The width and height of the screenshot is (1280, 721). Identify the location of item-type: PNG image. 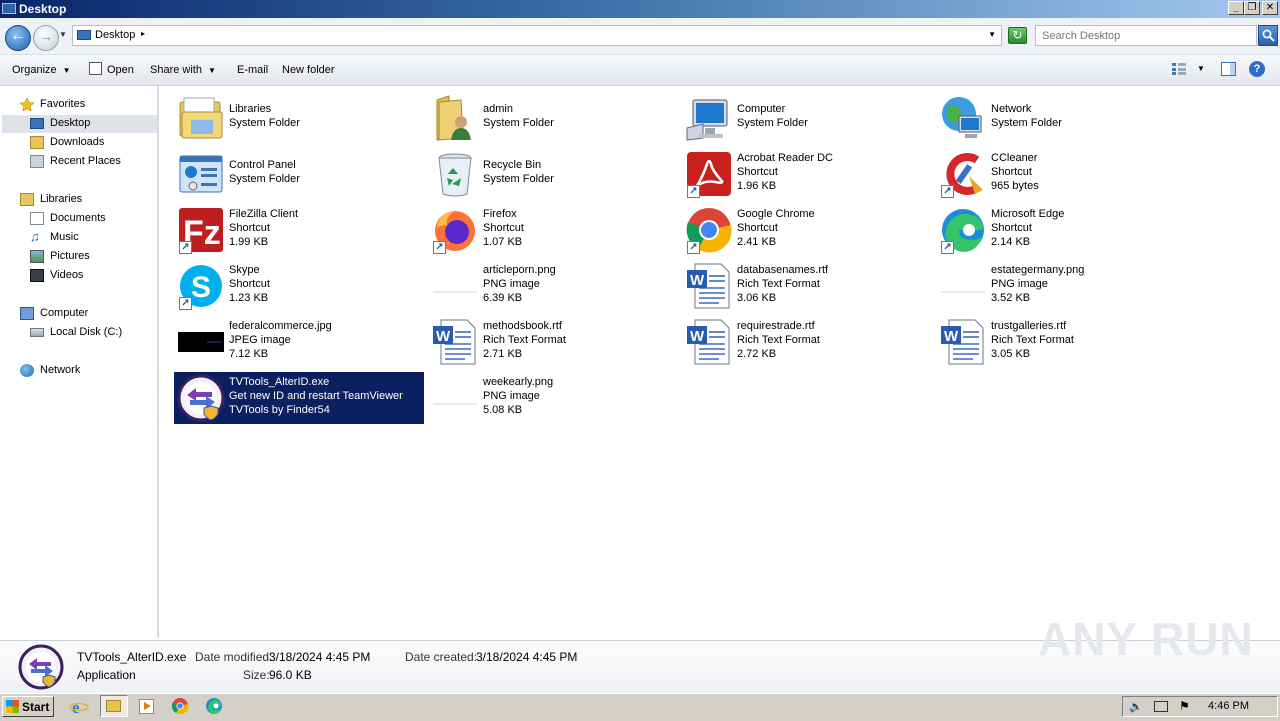
(1019, 284).